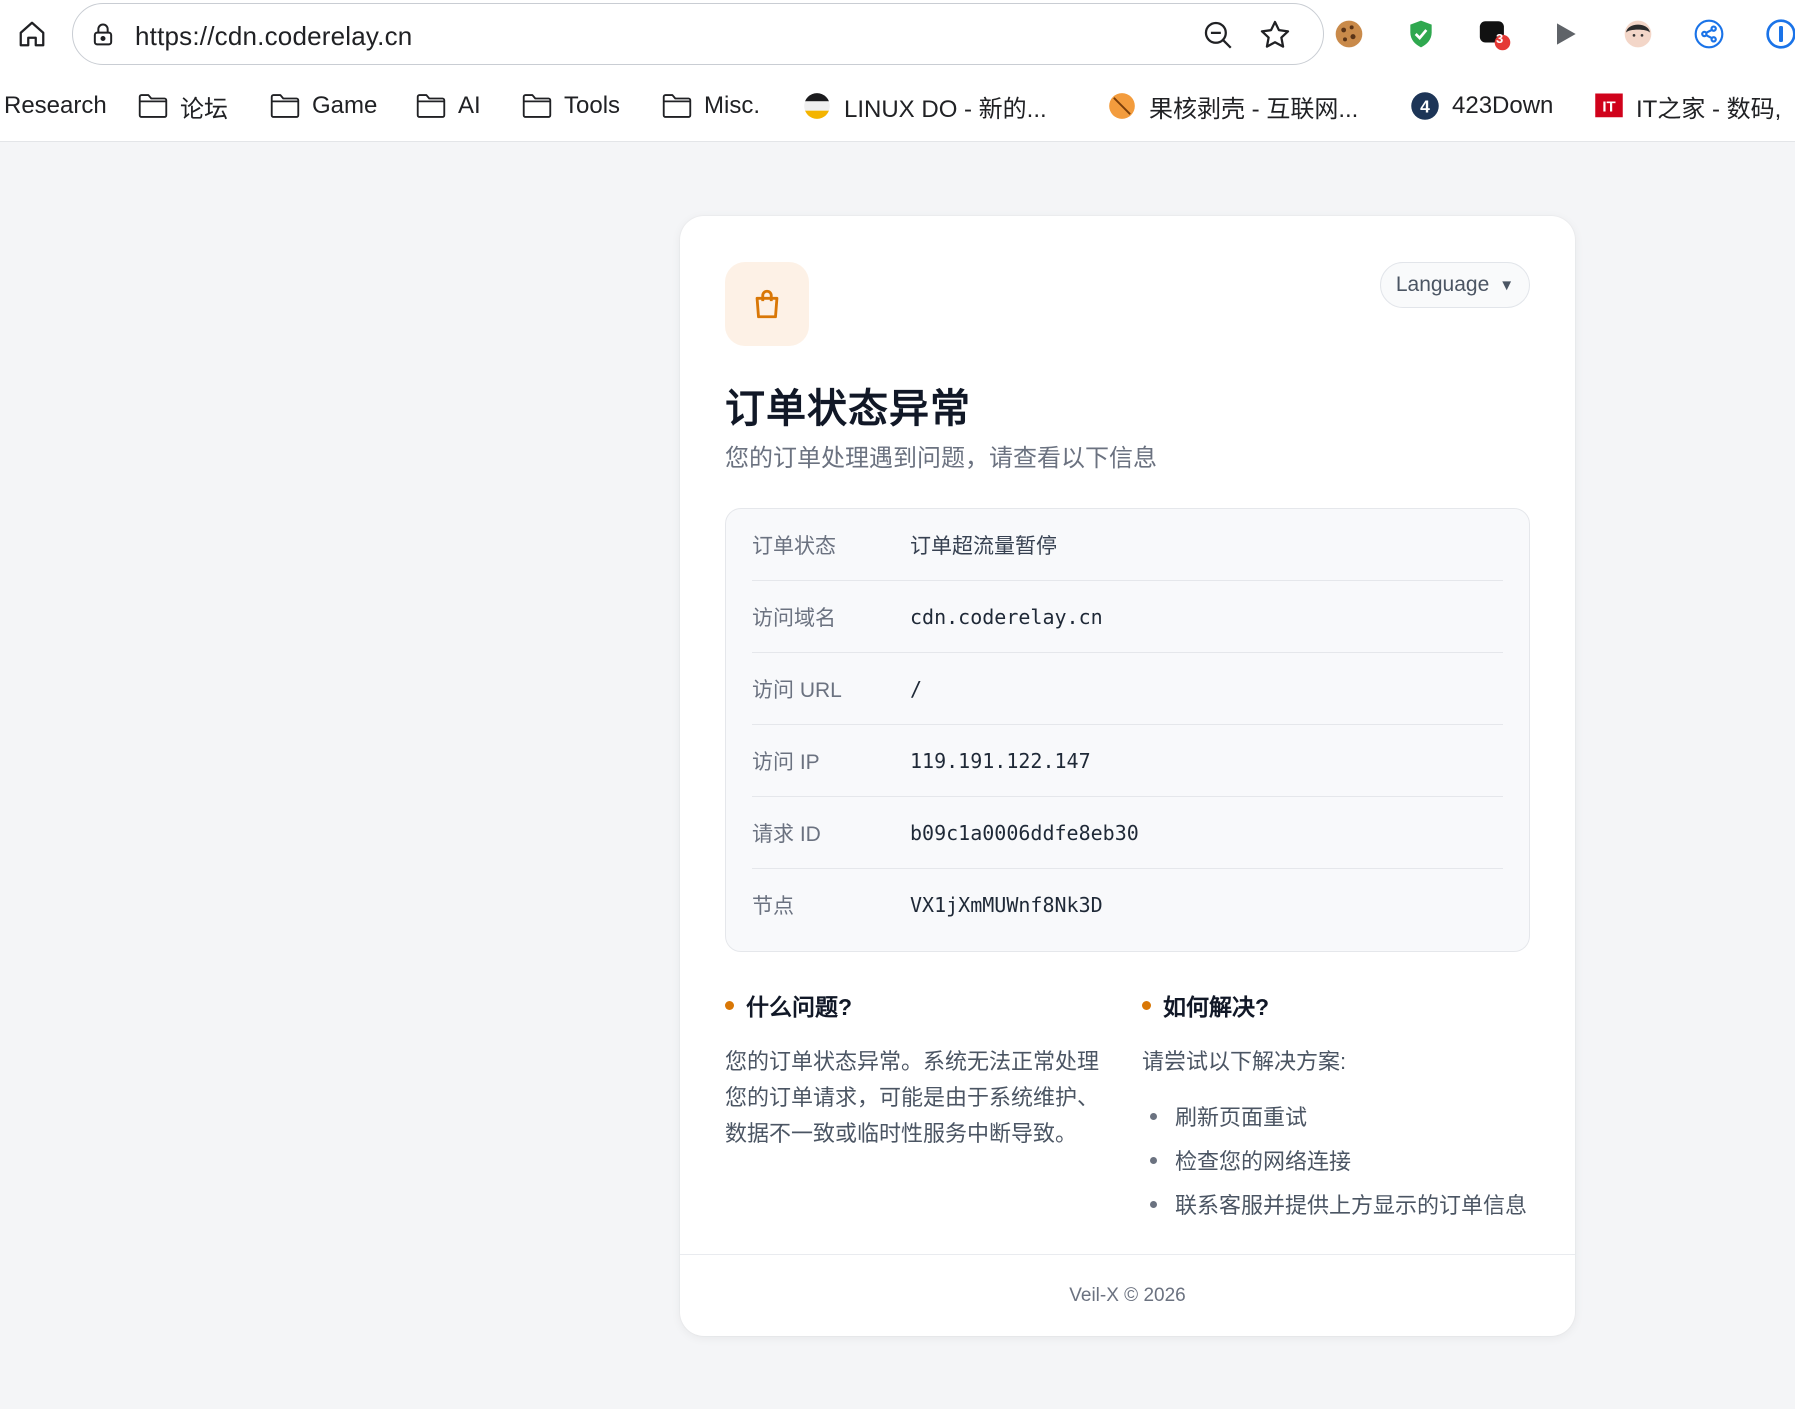 The image size is (1795, 1409). What do you see at coordinates (1127, 1295) in the screenshot?
I see `page-footer: Veil-X © 2026` at bounding box center [1127, 1295].